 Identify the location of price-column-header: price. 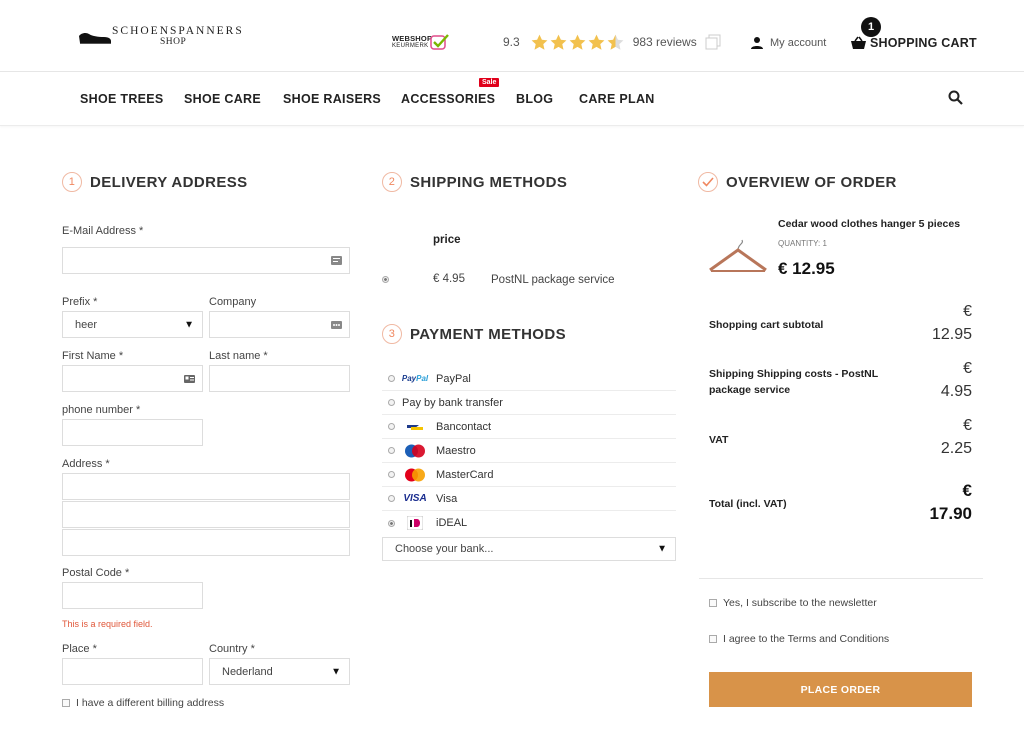
(447, 240).